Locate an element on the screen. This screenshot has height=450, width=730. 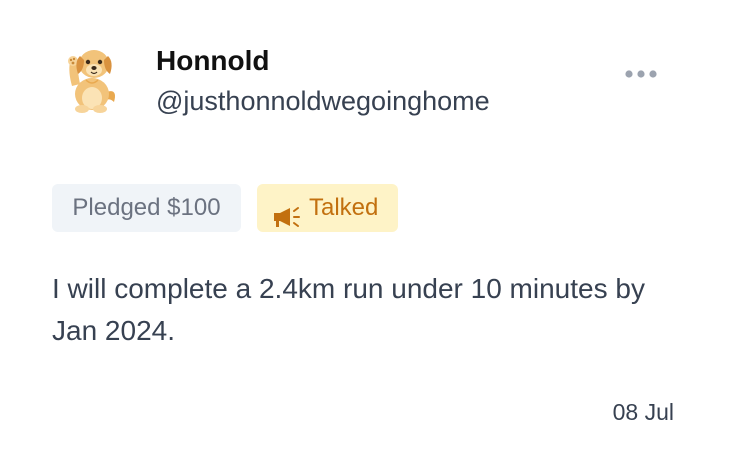
more-options-icon is located at coordinates (642, 74).